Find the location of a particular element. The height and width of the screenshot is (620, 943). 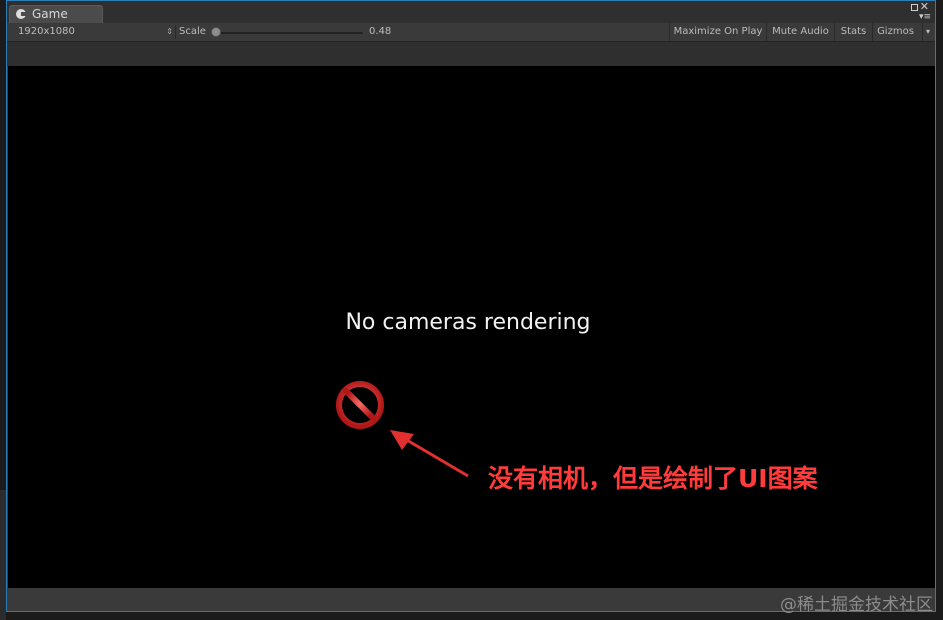

tab-game: Game is located at coordinates (56, 14).